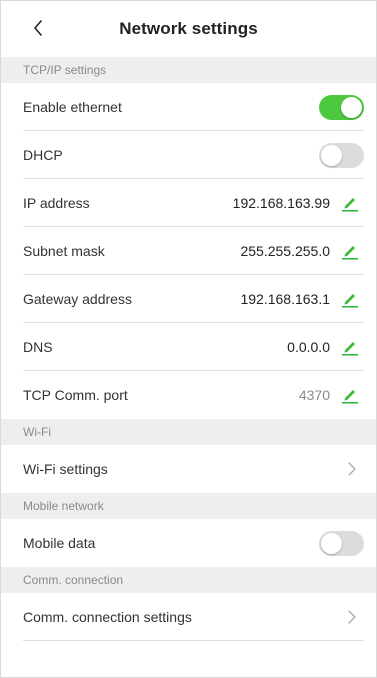 Image resolution: width=377 pixels, height=678 pixels. I want to click on mobile-data-toggle, so click(341, 543).